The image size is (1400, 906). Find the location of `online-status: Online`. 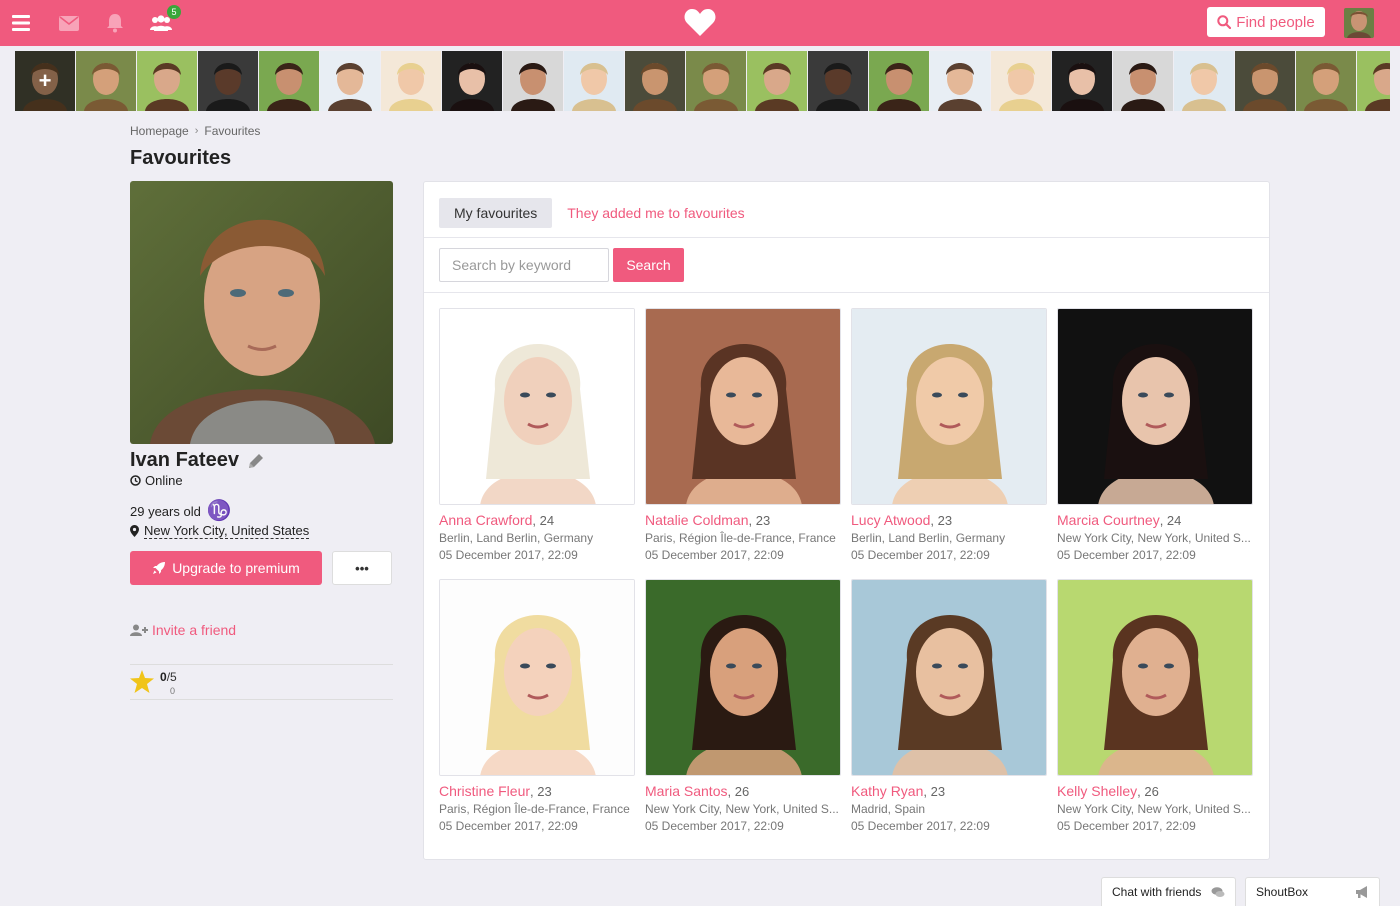

online-status: Online is located at coordinates (156, 480).